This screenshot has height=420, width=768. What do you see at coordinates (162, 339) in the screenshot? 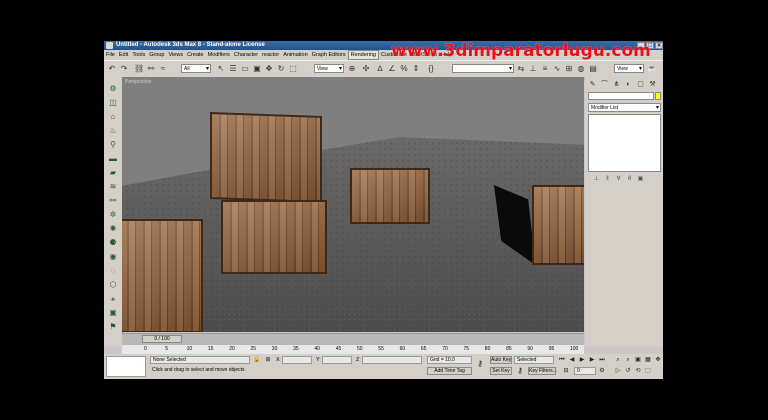
I see `time-slider-thumb: 0 / 100` at bounding box center [162, 339].